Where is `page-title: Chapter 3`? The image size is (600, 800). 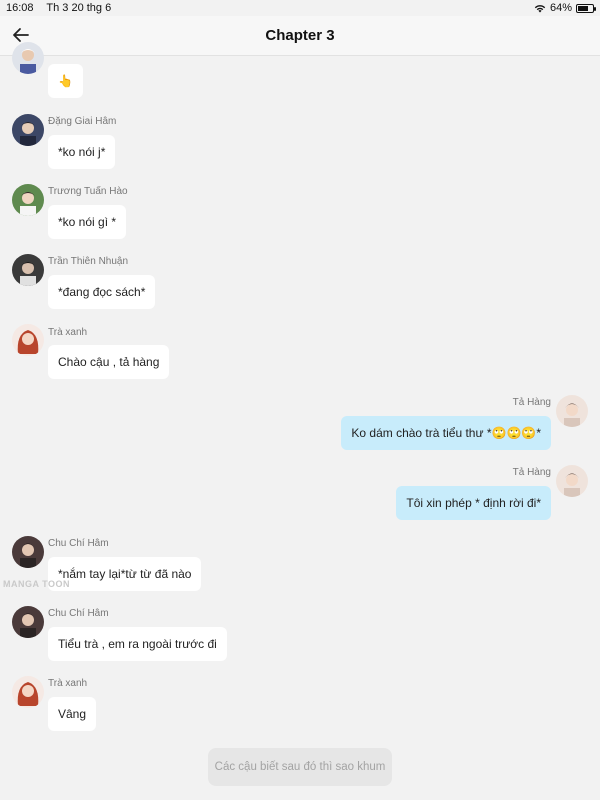
page-title: Chapter 3 is located at coordinates (300, 35).